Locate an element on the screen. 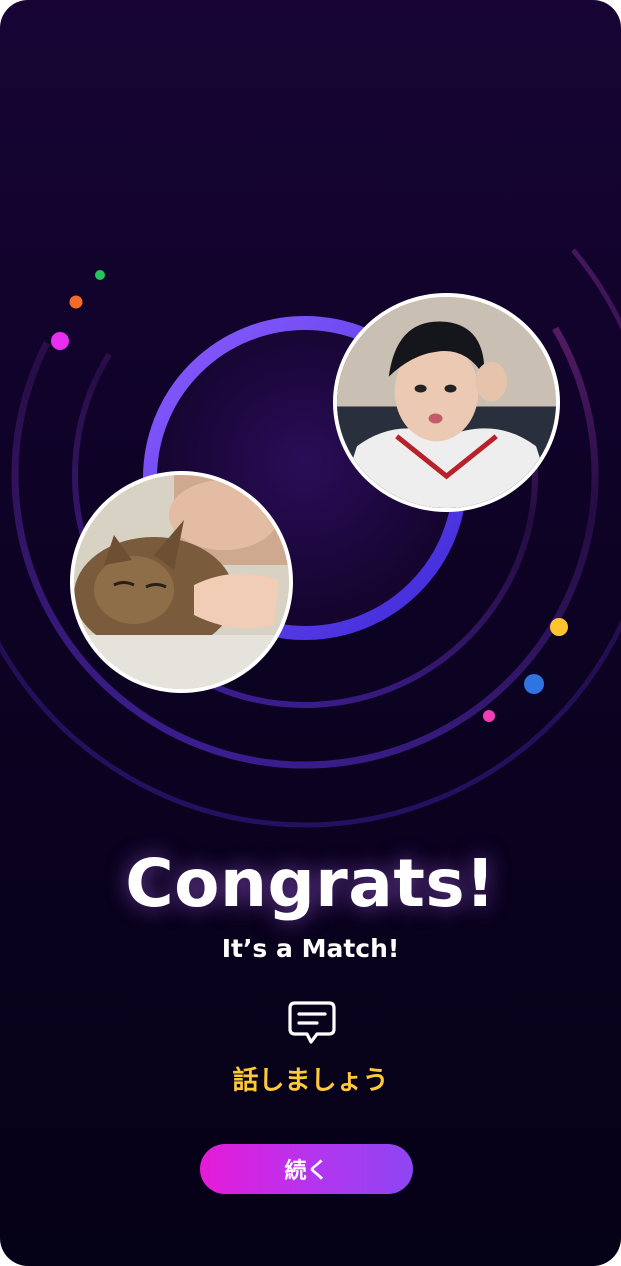  woman-selfie-photo is located at coordinates (446, 402).